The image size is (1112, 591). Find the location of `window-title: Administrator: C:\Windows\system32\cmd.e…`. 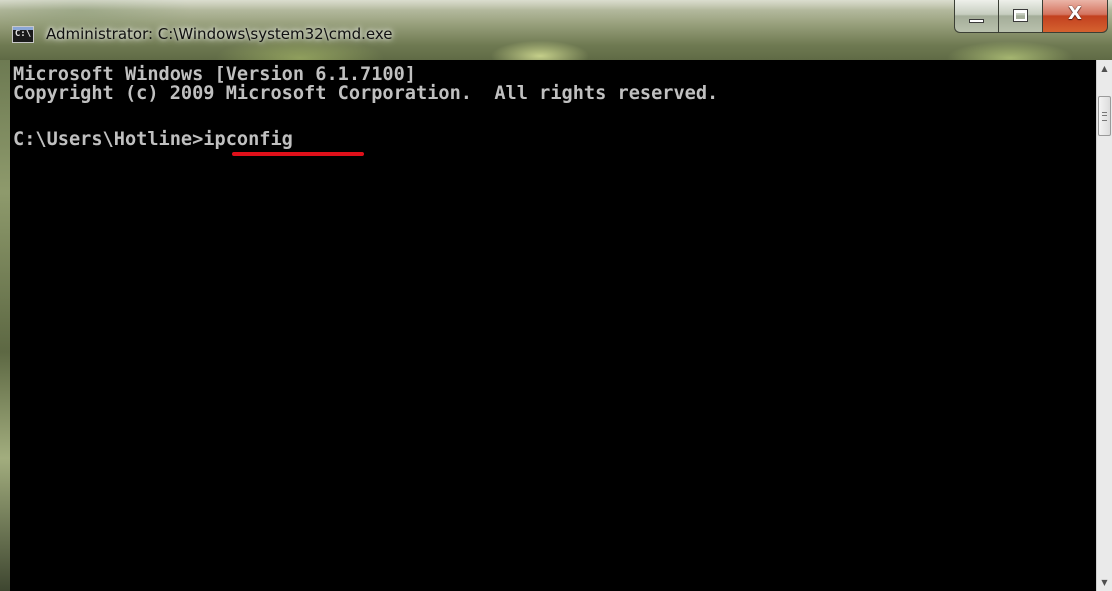

window-title: Administrator: C:\Windows\system32\cmd.e… is located at coordinates (219, 34).